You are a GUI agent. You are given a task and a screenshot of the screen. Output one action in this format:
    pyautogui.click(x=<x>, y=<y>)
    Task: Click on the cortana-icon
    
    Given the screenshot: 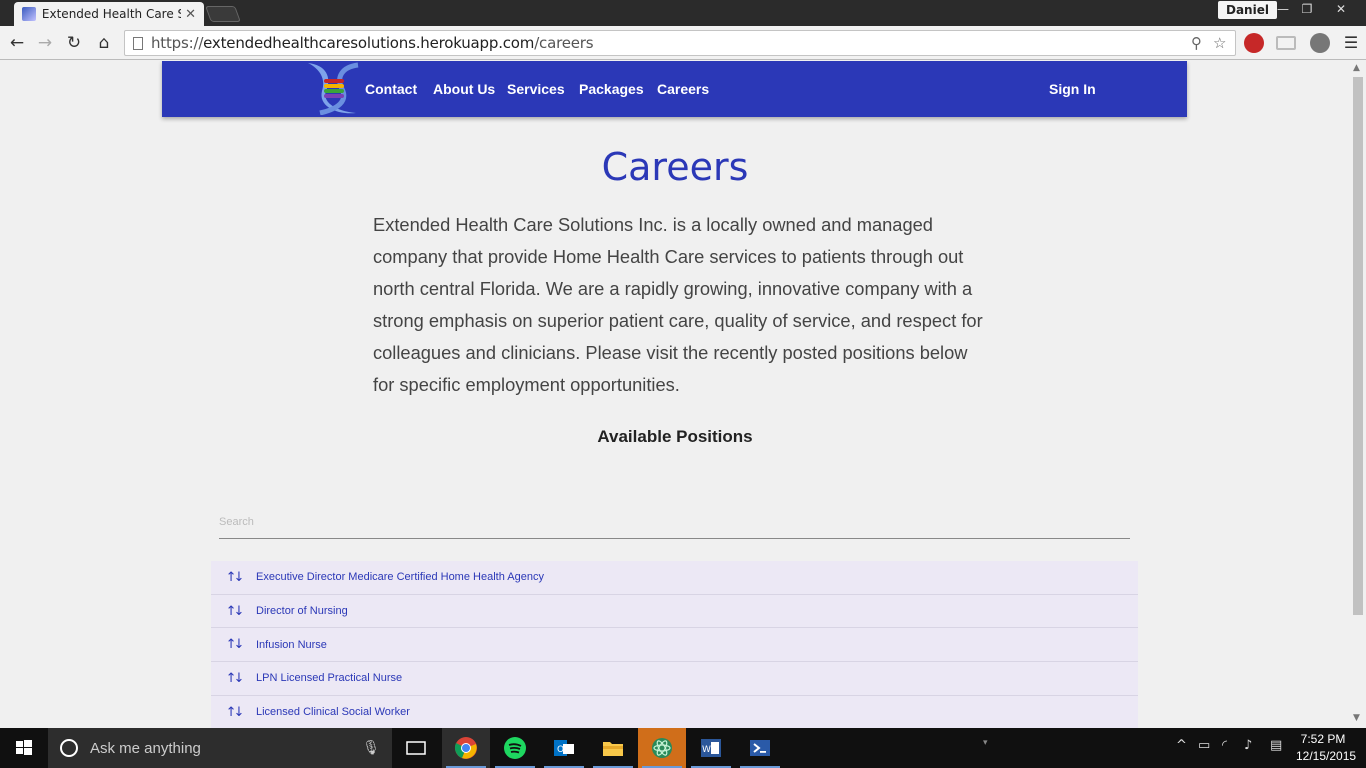 What is the action you would take?
    pyautogui.click(x=69, y=748)
    